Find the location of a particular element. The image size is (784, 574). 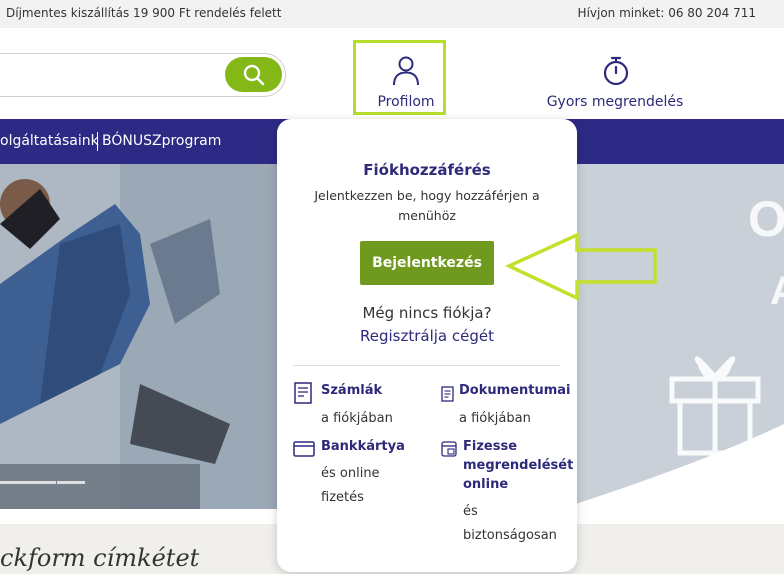

search-input is located at coordinates (143, 75).